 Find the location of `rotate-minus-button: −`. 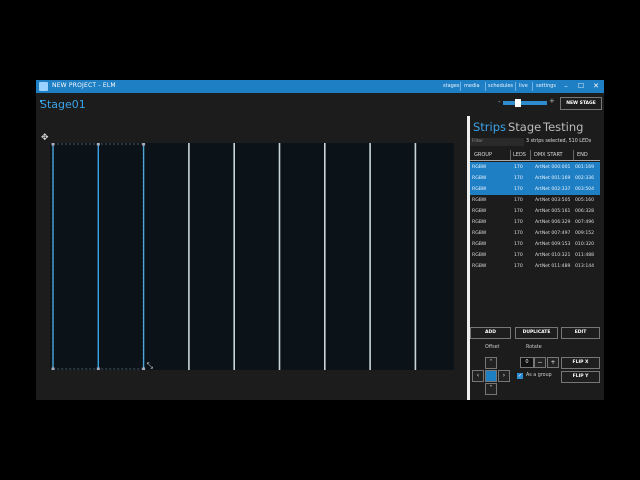

rotate-minus-button: − is located at coordinates (540, 362).